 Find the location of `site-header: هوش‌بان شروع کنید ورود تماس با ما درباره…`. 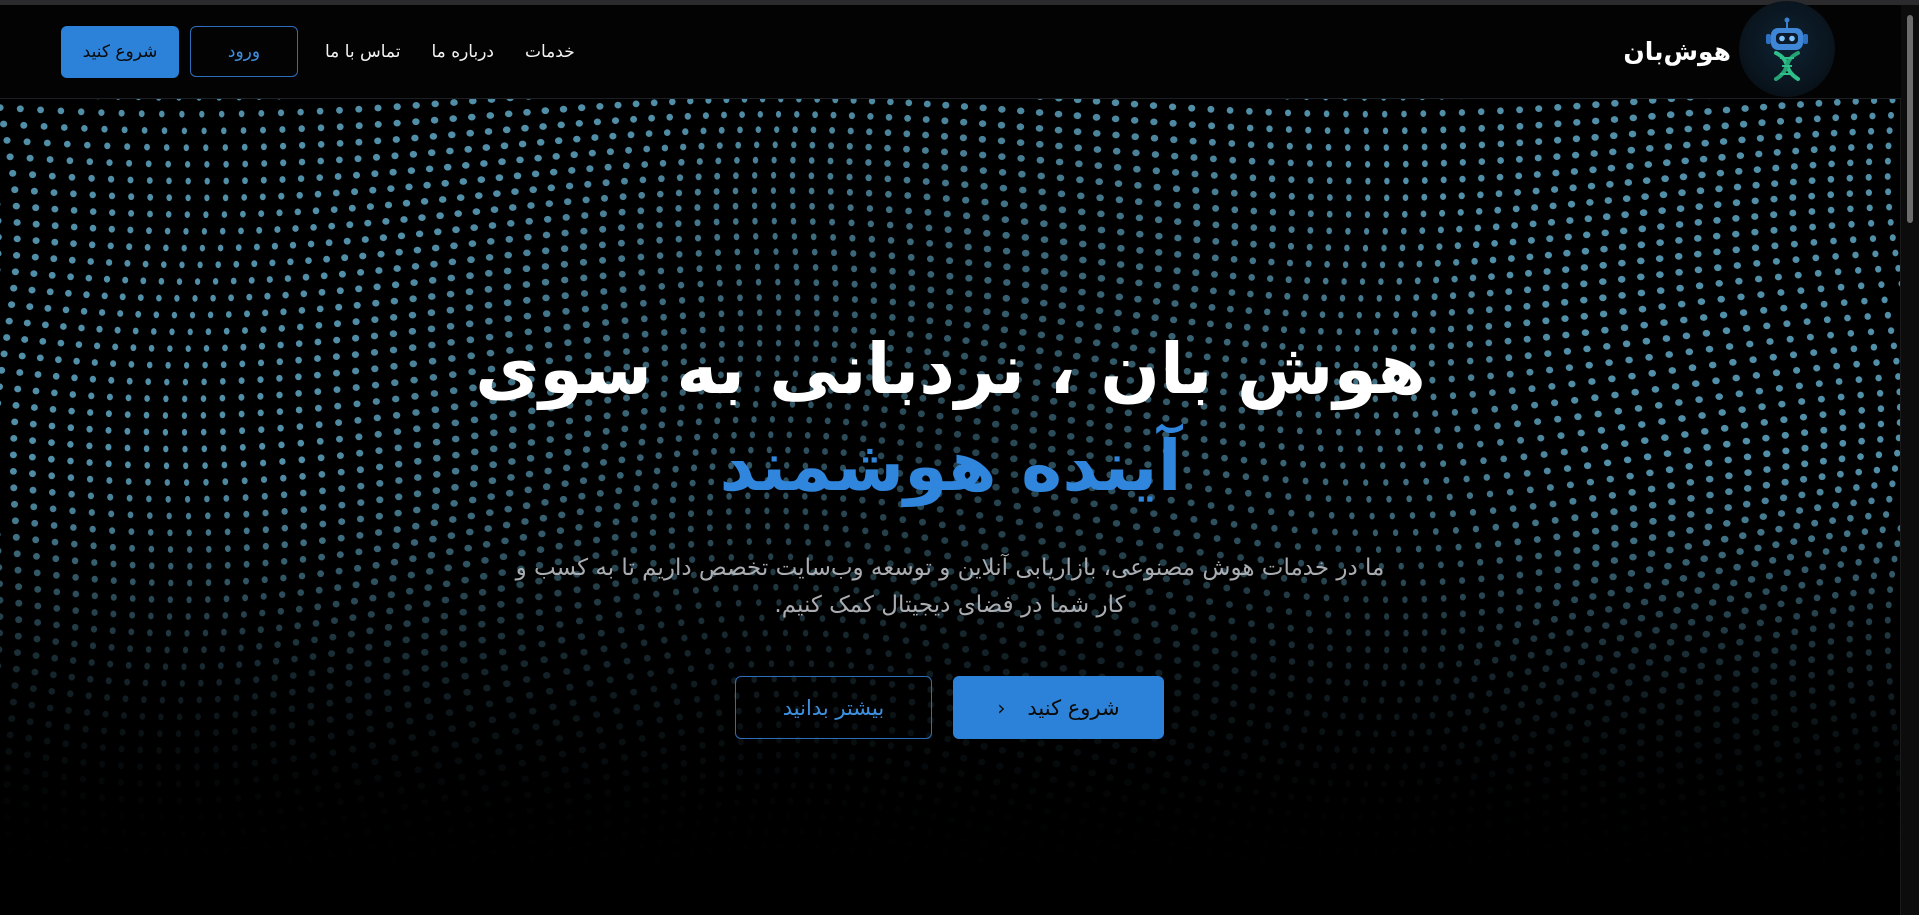

site-header: هوش‌بان شروع کنید ورود تماس با ما درباره… is located at coordinates (950, 49).